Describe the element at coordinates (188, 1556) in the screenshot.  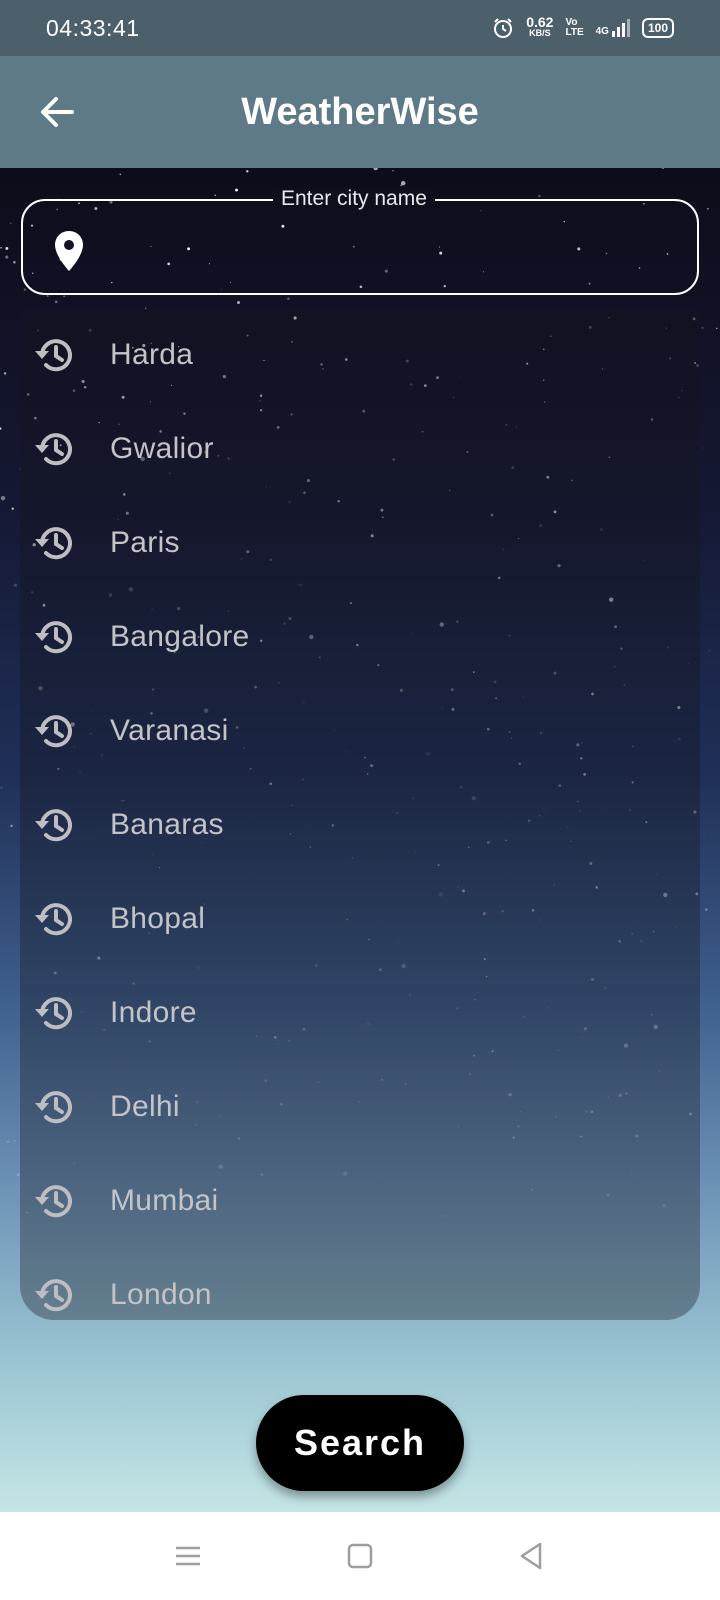
I see `menu-icon` at that location.